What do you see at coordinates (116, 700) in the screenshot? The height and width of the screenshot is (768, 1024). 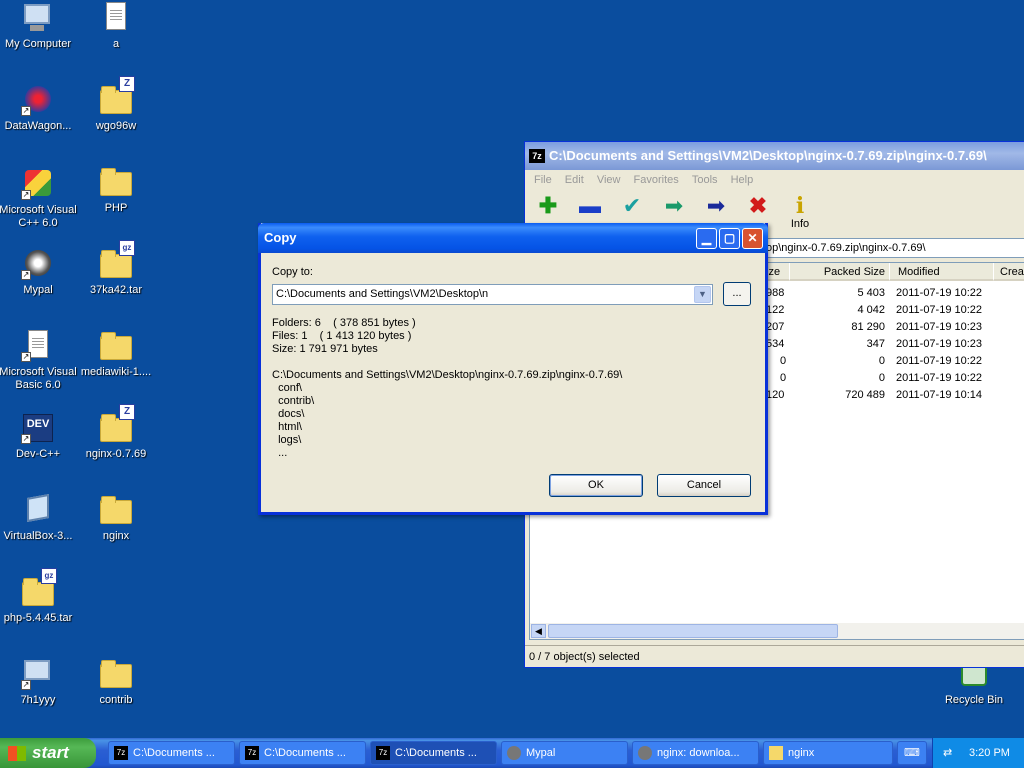 I see `desktop-icon-label: contrib` at bounding box center [116, 700].